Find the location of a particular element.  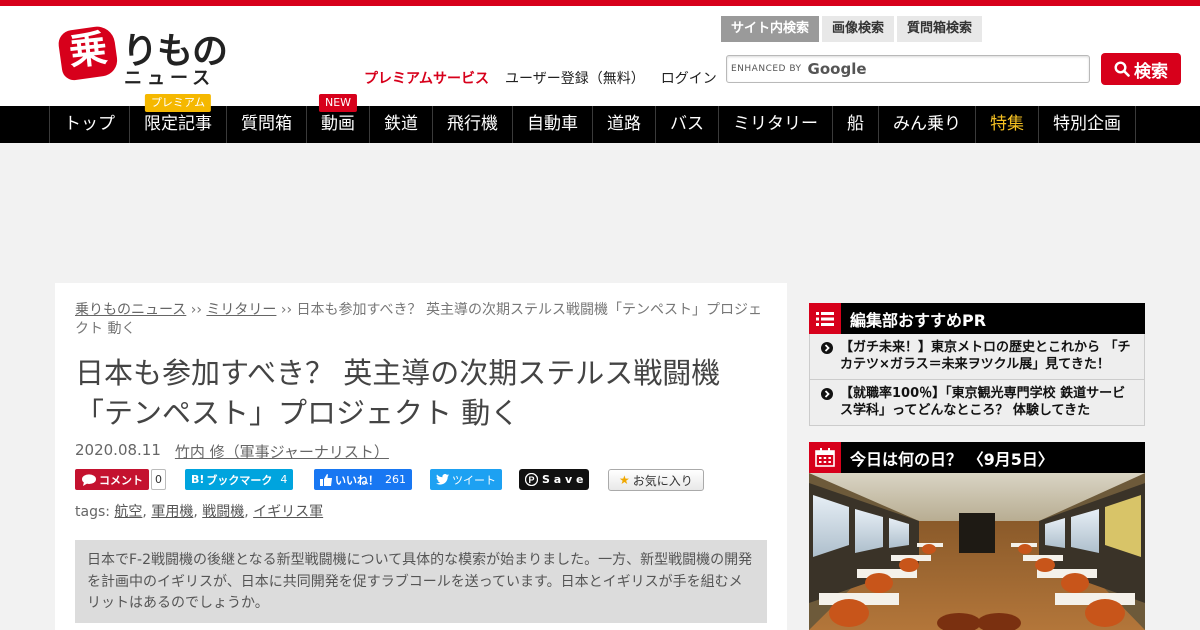

list-icon is located at coordinates (825, 318).